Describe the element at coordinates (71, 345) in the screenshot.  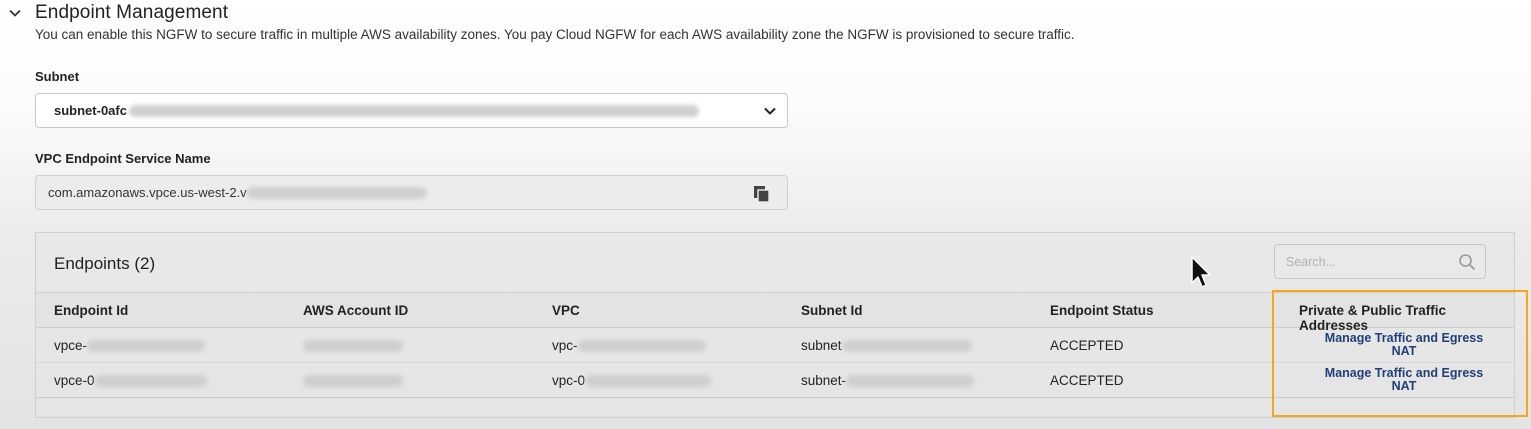
I see `endpoint-id-value: vpce-` at that location.